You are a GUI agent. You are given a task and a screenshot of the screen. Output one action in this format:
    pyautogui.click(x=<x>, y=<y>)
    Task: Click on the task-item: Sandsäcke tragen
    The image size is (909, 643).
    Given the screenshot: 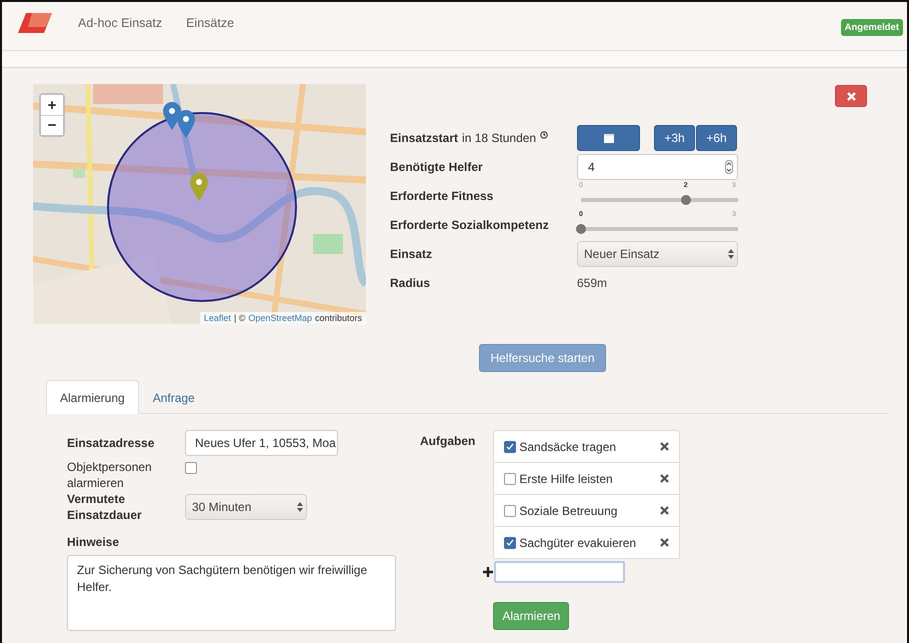 What is the action you would take?
    pyautogui.click(x=586, y=446)
    